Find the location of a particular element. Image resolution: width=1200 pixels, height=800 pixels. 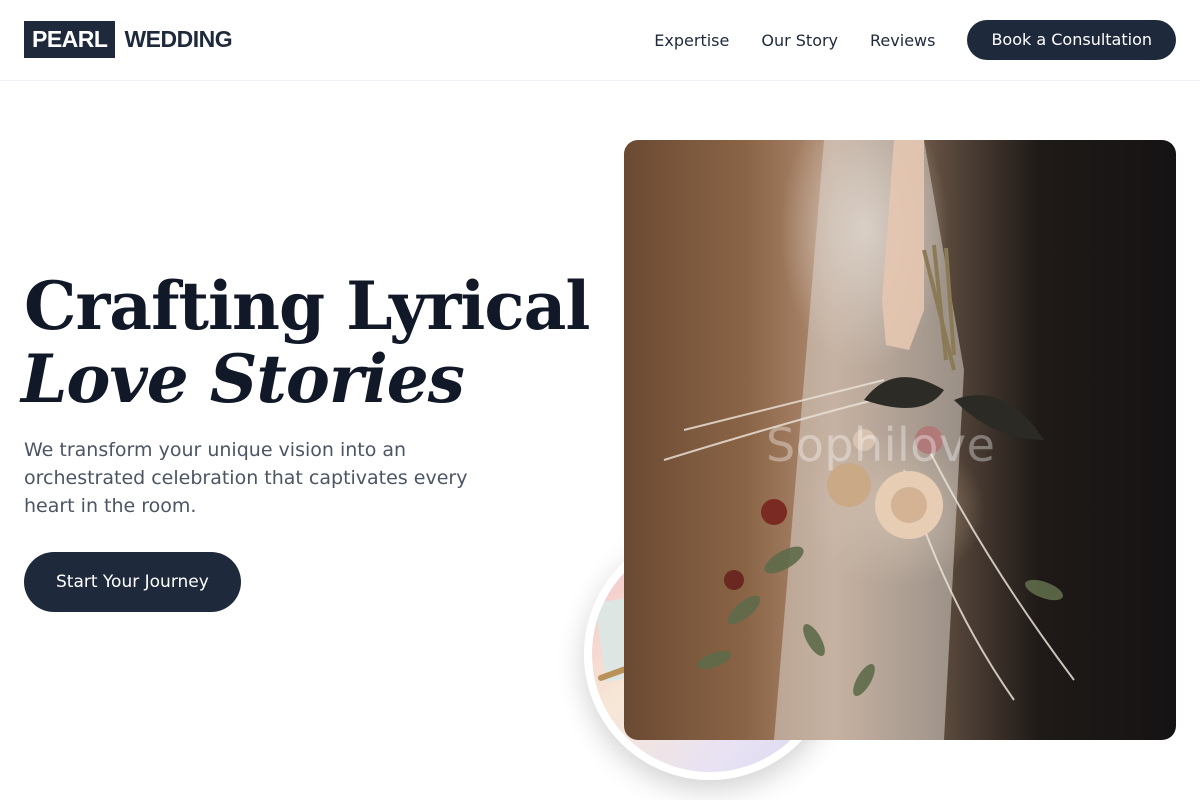

hero-title-line2: Love Stories is located at coordinates (243, 379).